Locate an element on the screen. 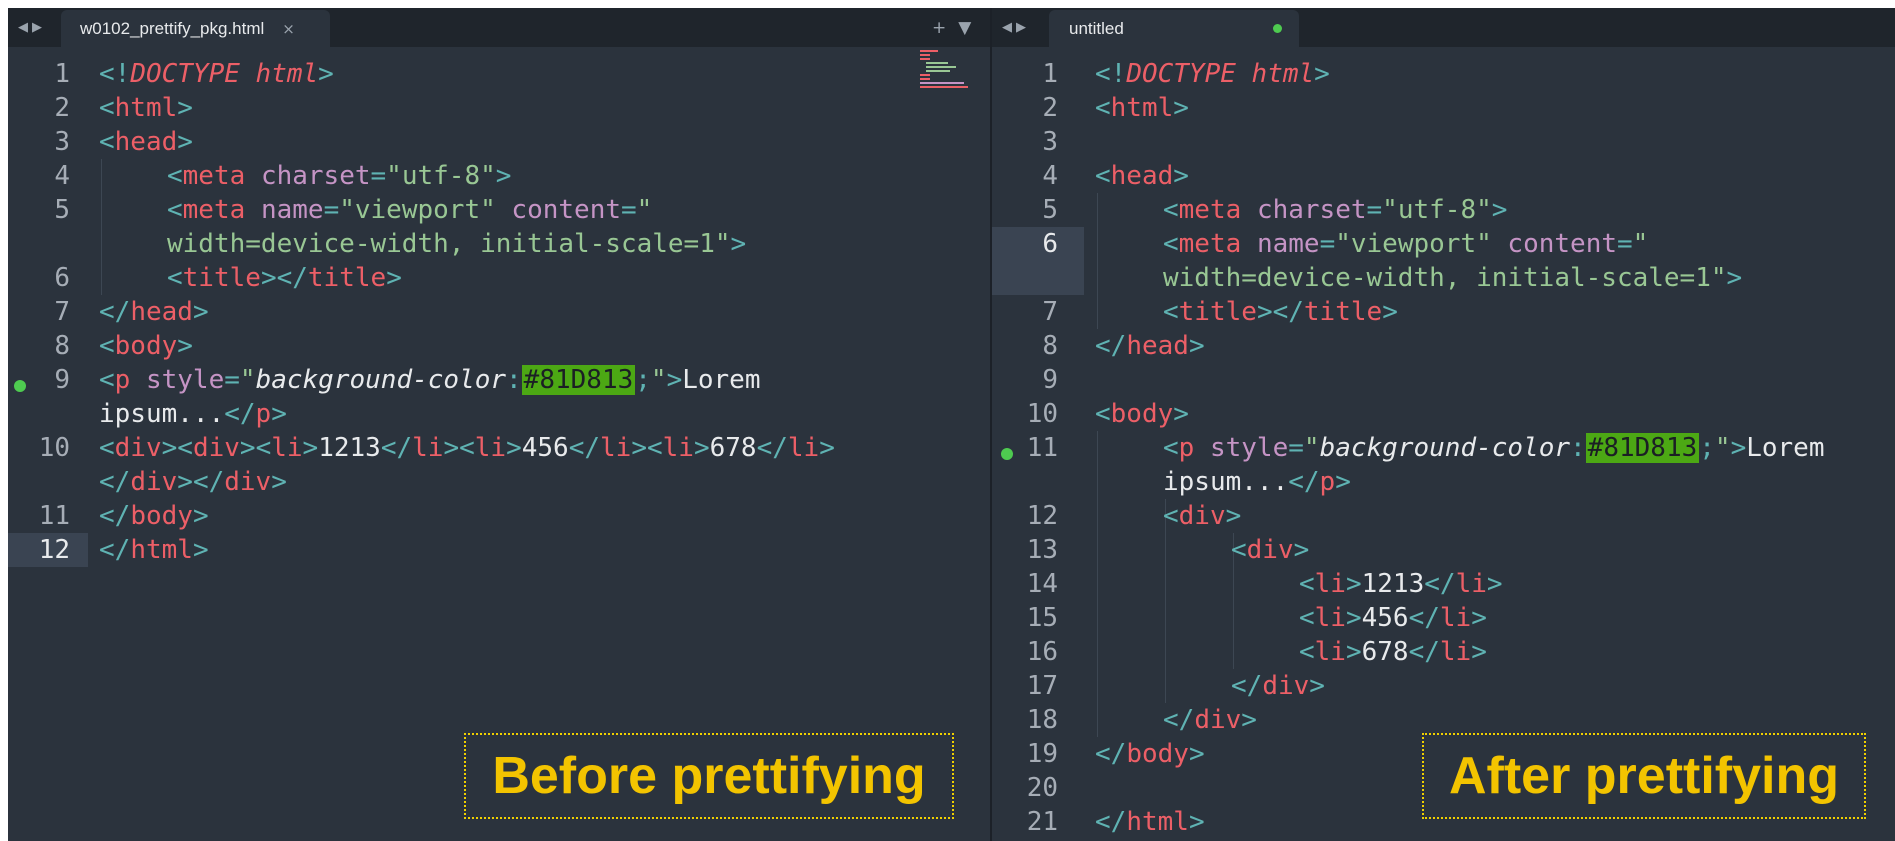 This screenshot has height=841, width=1895. line-number: 19 is located at coordinates (1042, 754).